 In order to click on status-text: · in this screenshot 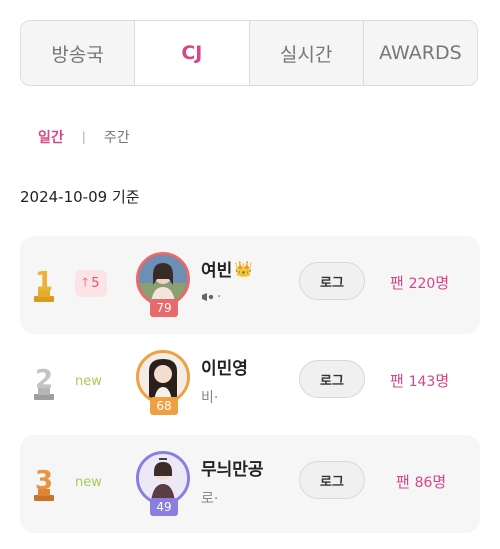, I will do `click(211, 297)`.